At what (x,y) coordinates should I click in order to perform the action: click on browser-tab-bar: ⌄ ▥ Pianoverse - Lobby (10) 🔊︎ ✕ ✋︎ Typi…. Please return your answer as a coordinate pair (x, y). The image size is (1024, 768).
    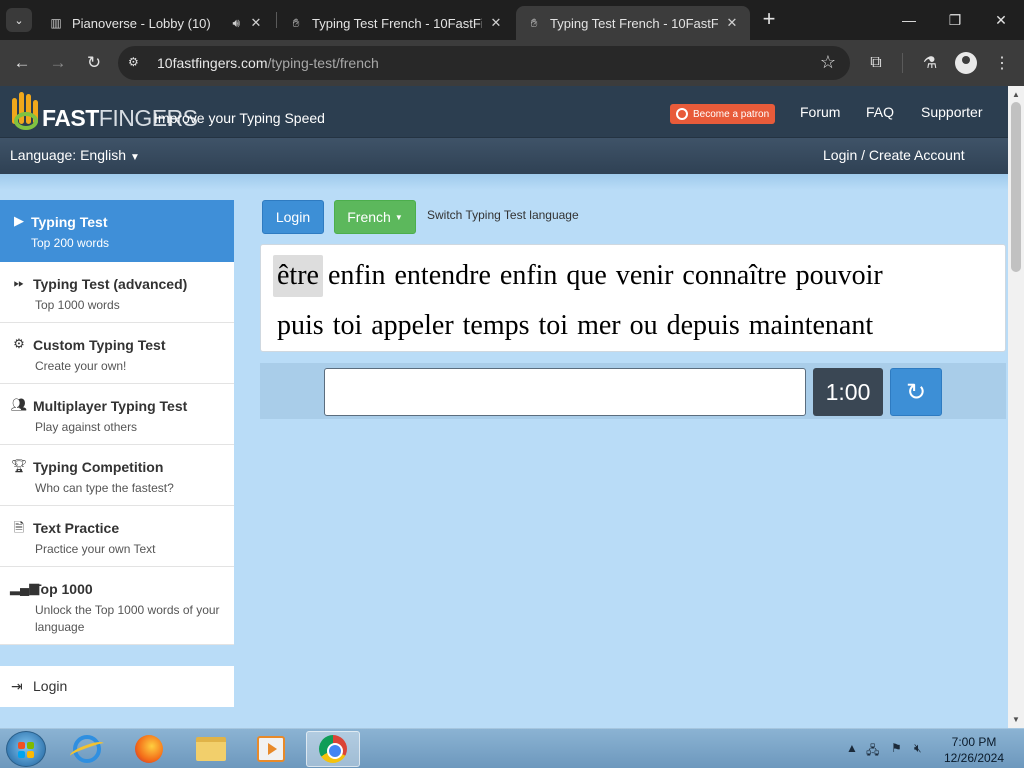
    Looking at the image, I should click on (512, 20).